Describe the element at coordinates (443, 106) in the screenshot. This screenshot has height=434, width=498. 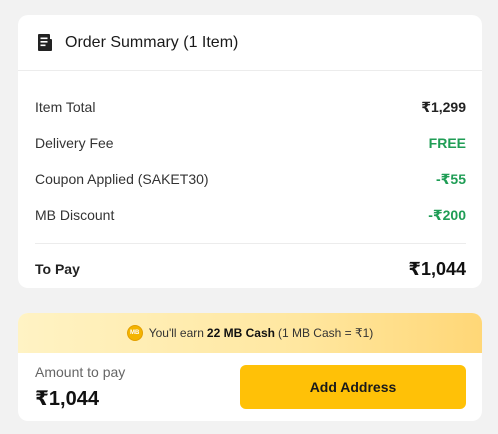
I see `item-total-value: ₹1,299` at that location.